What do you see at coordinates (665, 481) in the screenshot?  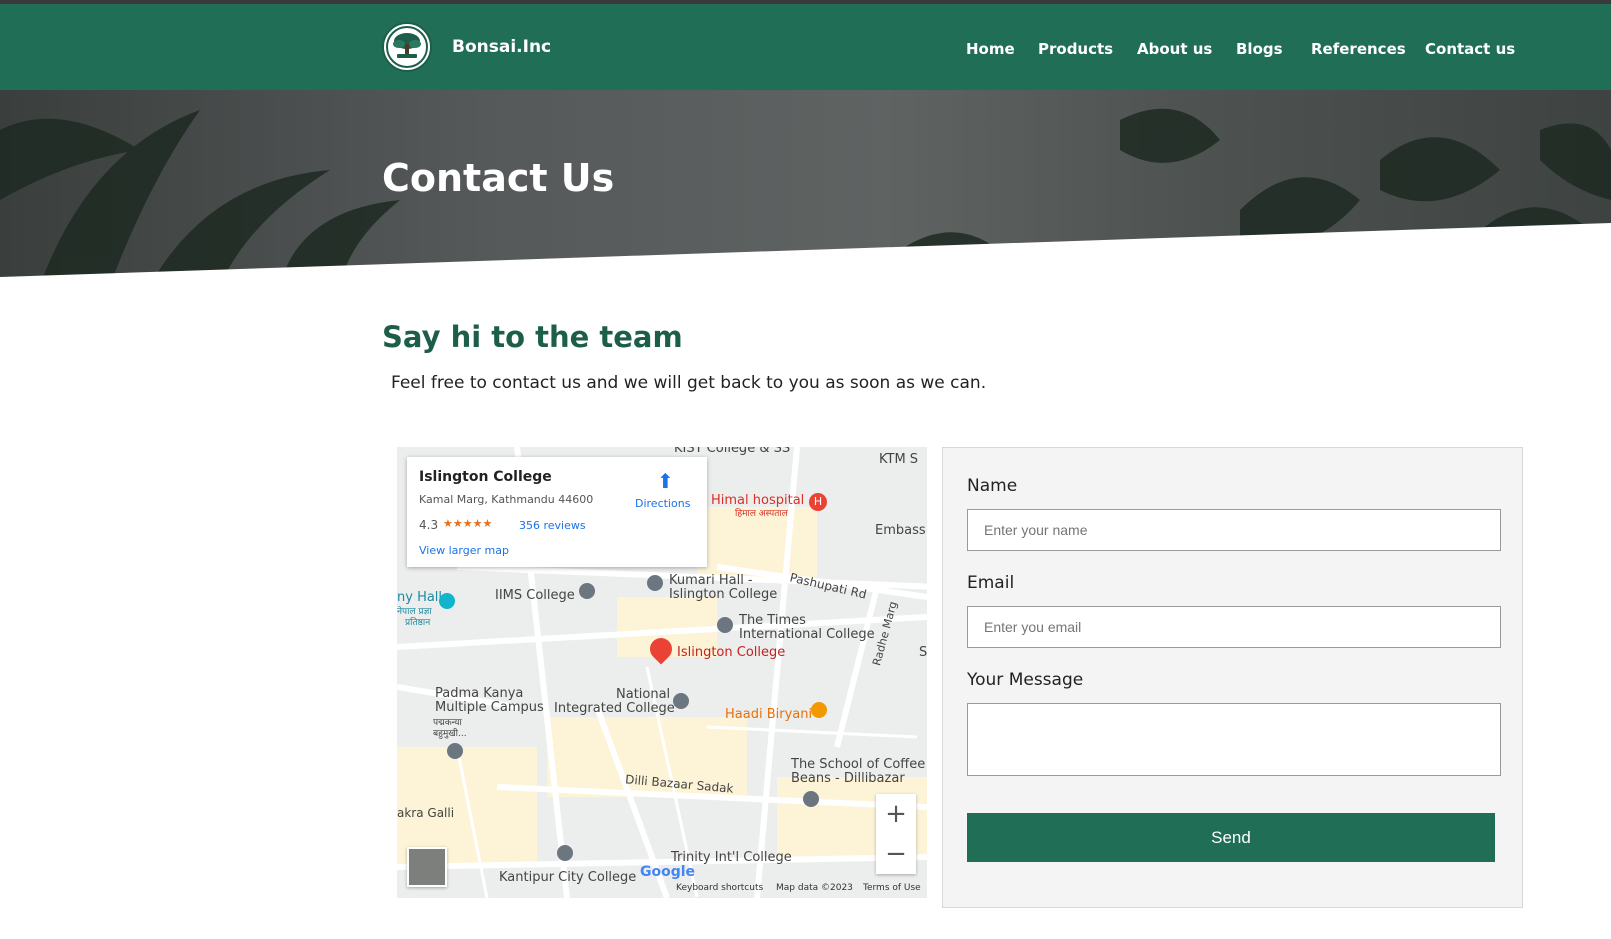 I see `directions-icon: ⬆` at bounding box center [665, 481].